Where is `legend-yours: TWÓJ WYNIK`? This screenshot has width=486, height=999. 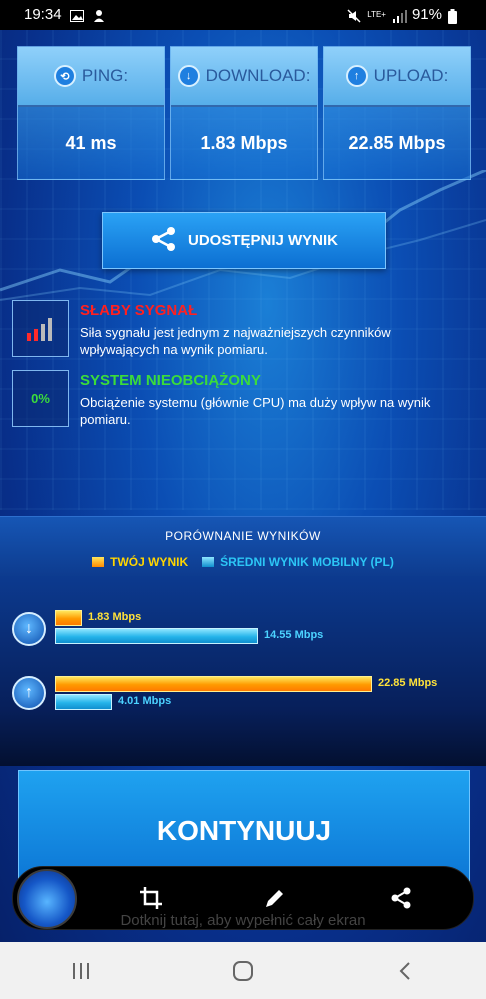 legend-yours: TWÓJ WYNIK is located at coordinates (140, 562).